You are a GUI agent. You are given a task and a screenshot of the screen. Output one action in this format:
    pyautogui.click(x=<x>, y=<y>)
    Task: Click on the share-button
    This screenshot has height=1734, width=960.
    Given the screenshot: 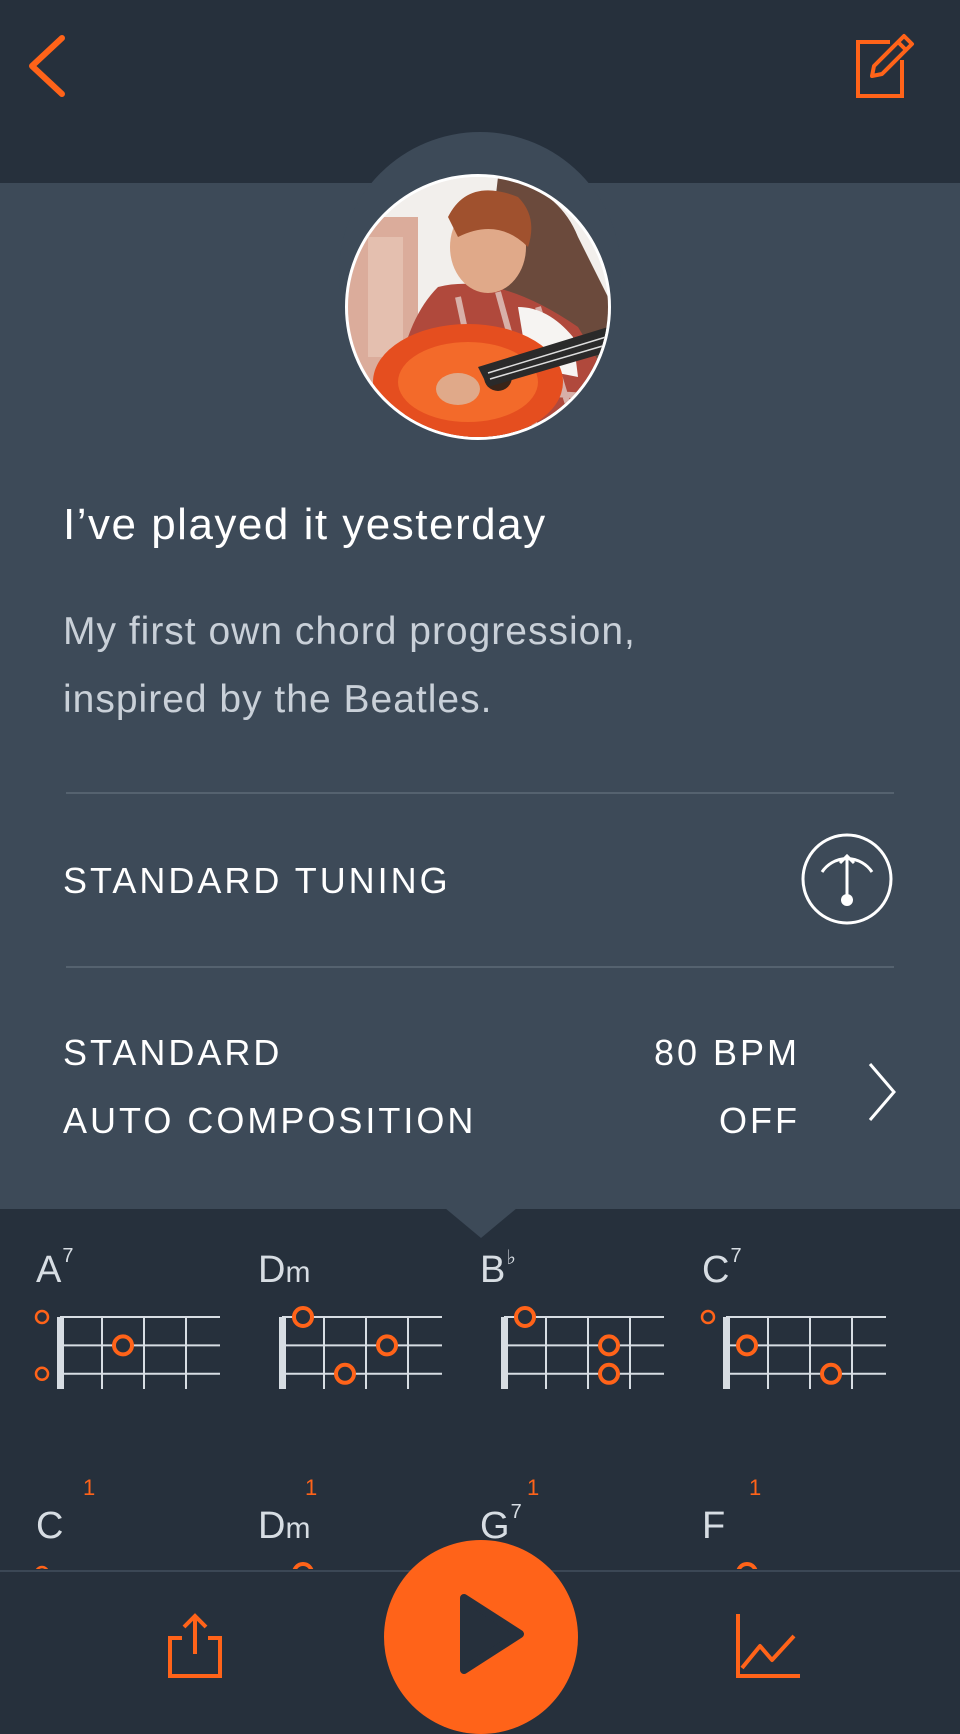 What is the action you would take?
    pyautogui.click(x=195, y=1647)
    